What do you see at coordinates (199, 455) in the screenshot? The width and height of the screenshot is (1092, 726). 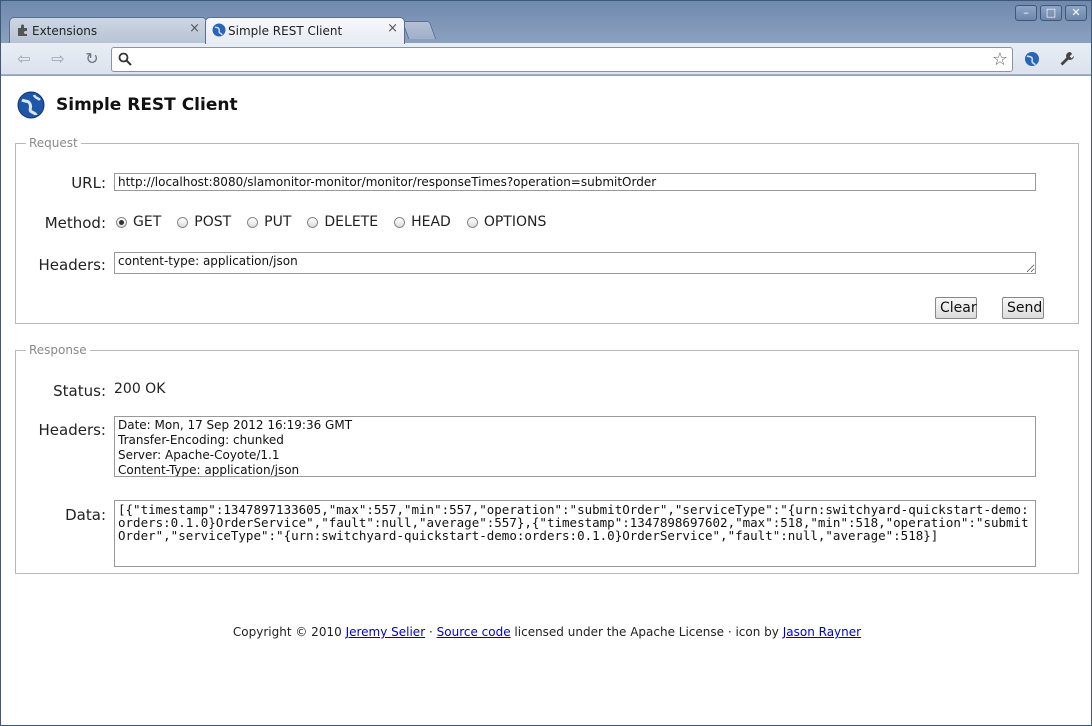 I see `response-header-line: Server: Apache-Coyote/1.1` at bounding box center [199, 455].